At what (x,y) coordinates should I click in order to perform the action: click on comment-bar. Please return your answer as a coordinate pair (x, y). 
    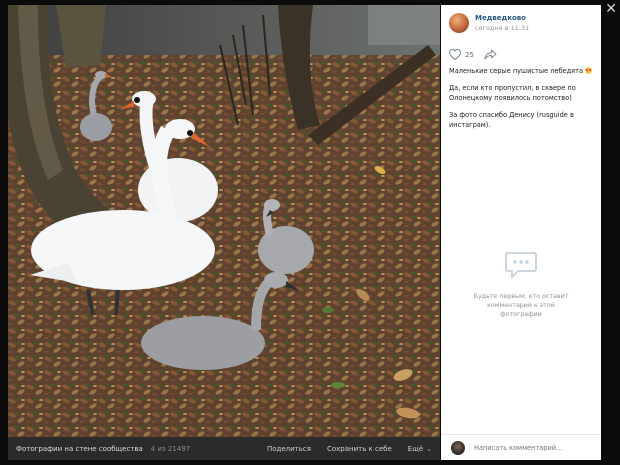
    Looking at the image, I should click on (521, 447).